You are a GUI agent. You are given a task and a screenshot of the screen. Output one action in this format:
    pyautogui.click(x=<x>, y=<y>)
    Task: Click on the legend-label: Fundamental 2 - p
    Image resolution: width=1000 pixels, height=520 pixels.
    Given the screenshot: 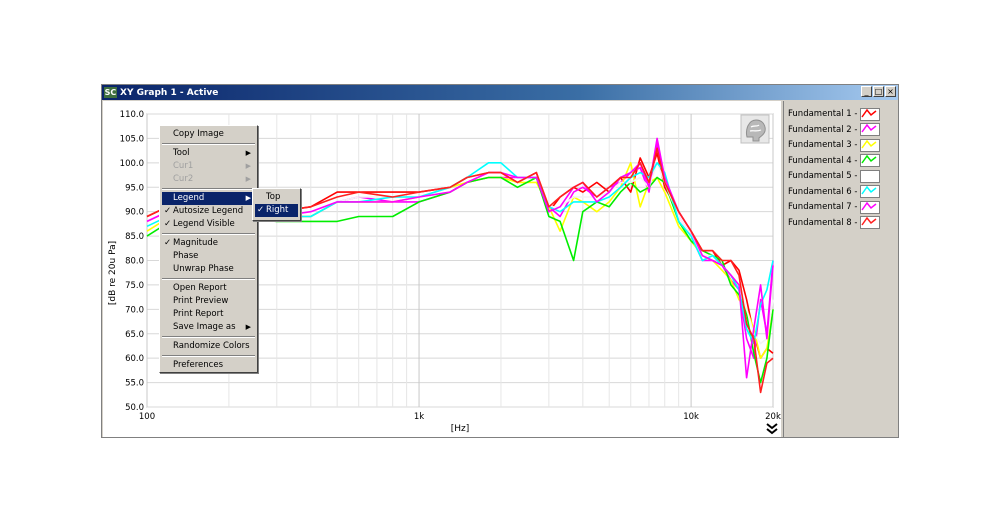 What is the action you would take?
    pyautogui.click(x=827, y=129)
    